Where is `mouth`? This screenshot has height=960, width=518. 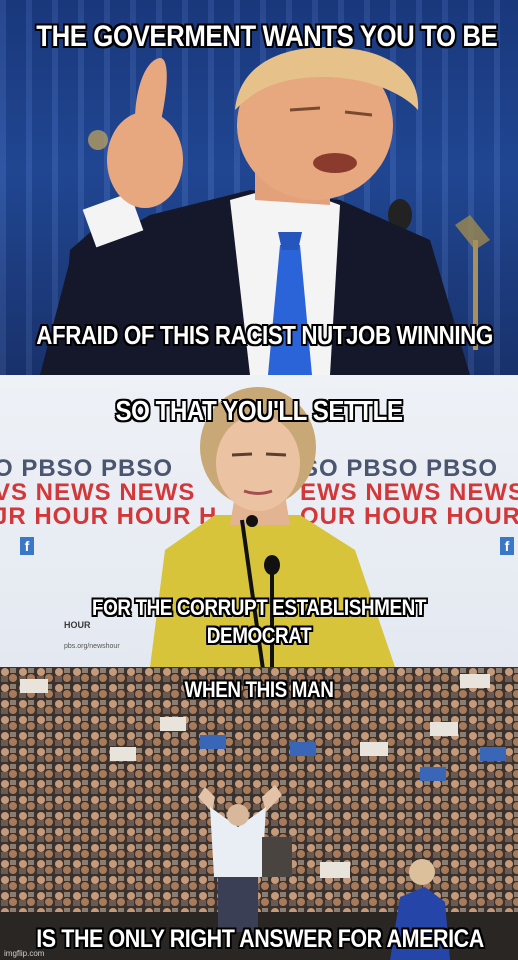 mouth is located at coordinates (335, 163).